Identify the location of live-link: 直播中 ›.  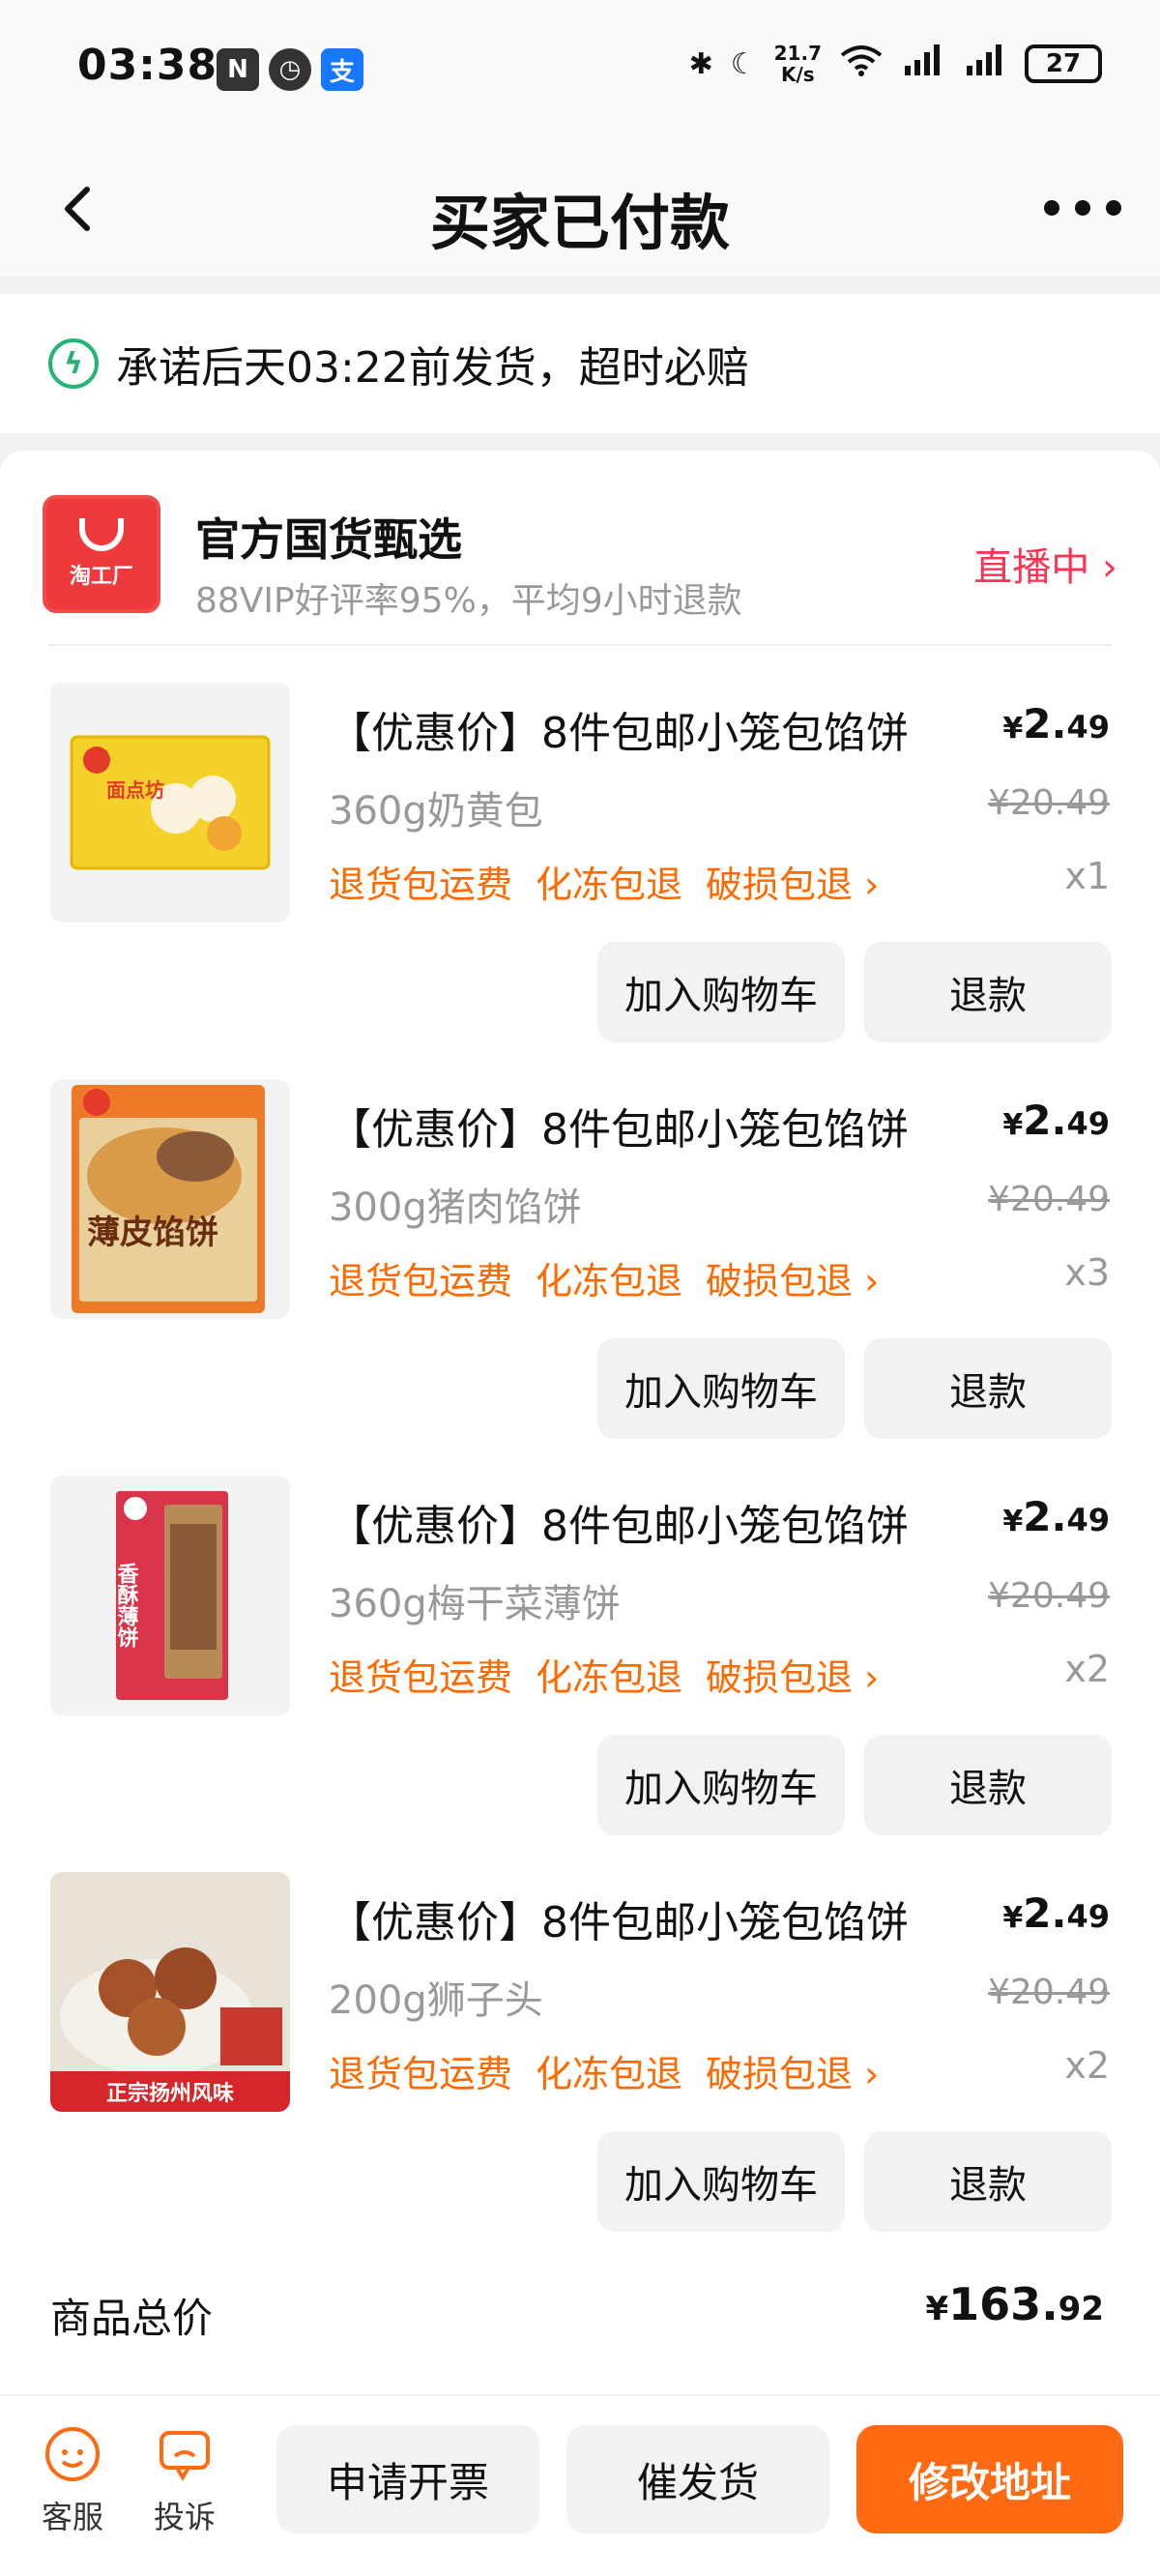
(1045, 564).